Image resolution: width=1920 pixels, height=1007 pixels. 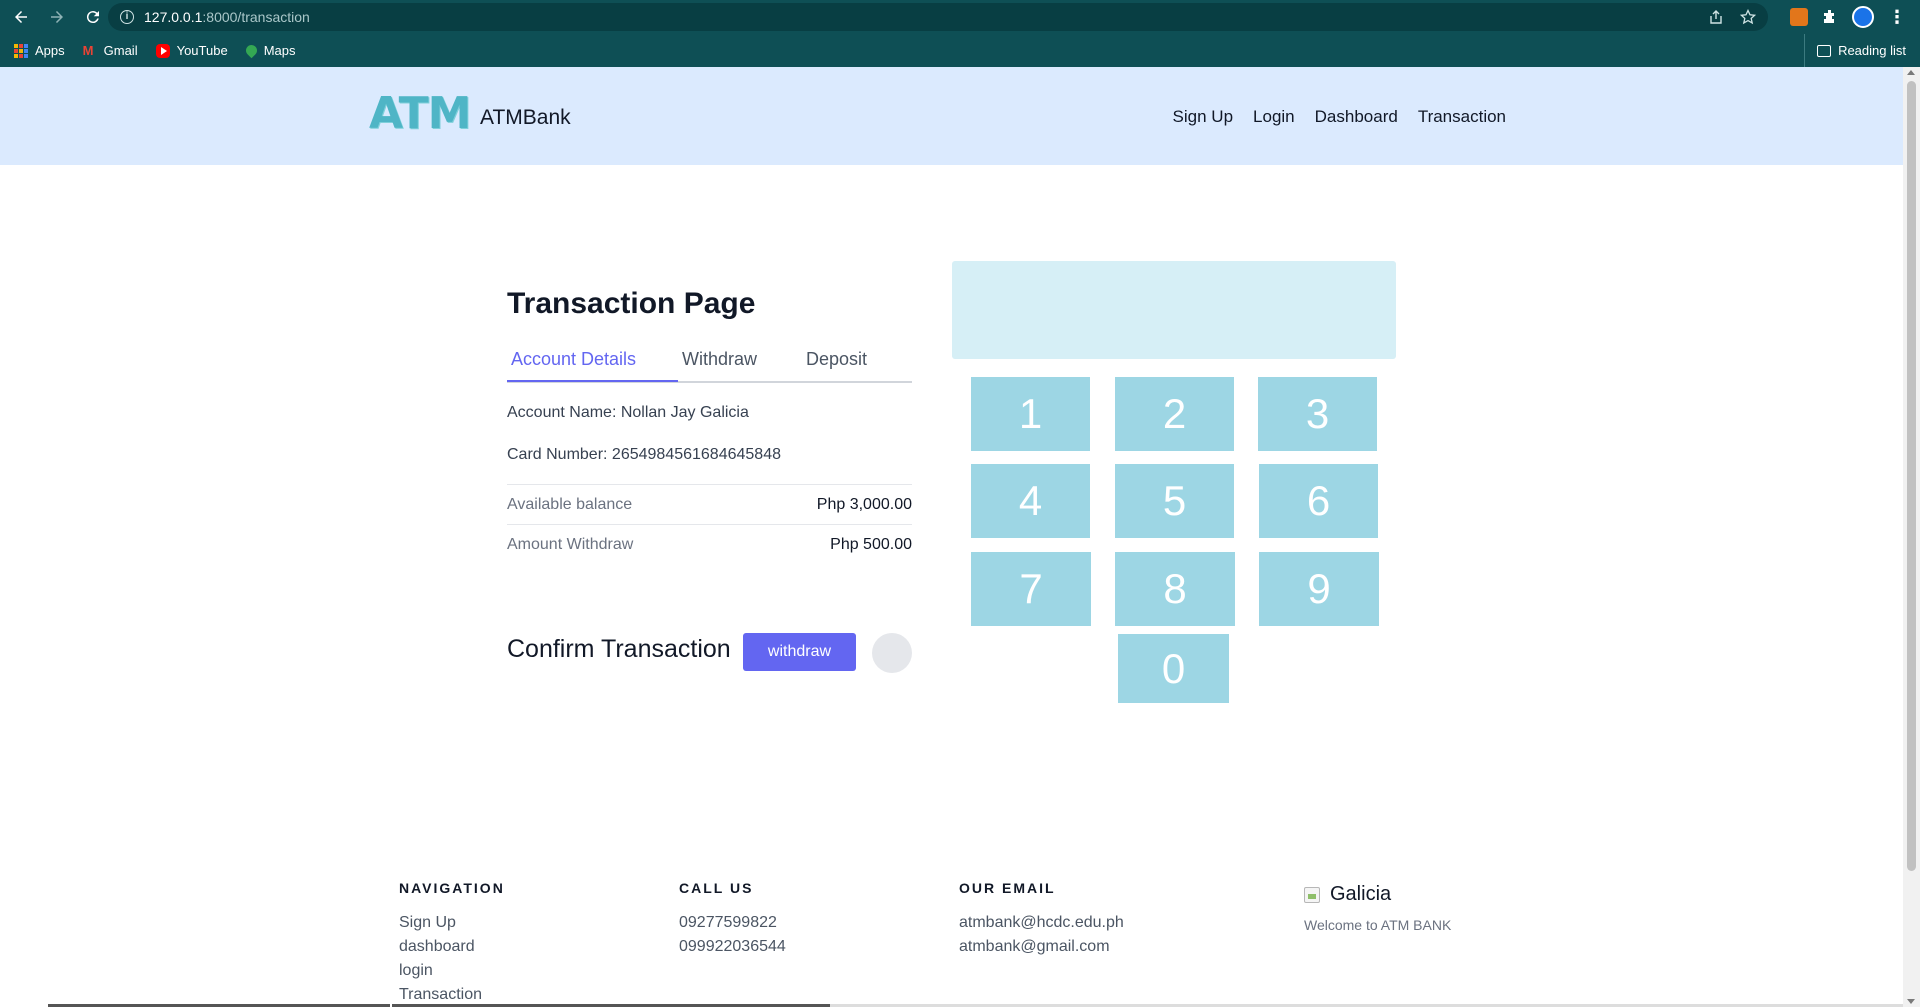 What do you see at coordinates (1274, 117) in the screenshot?
I see `nav-login: Login` at bounding box center [1274, 117].